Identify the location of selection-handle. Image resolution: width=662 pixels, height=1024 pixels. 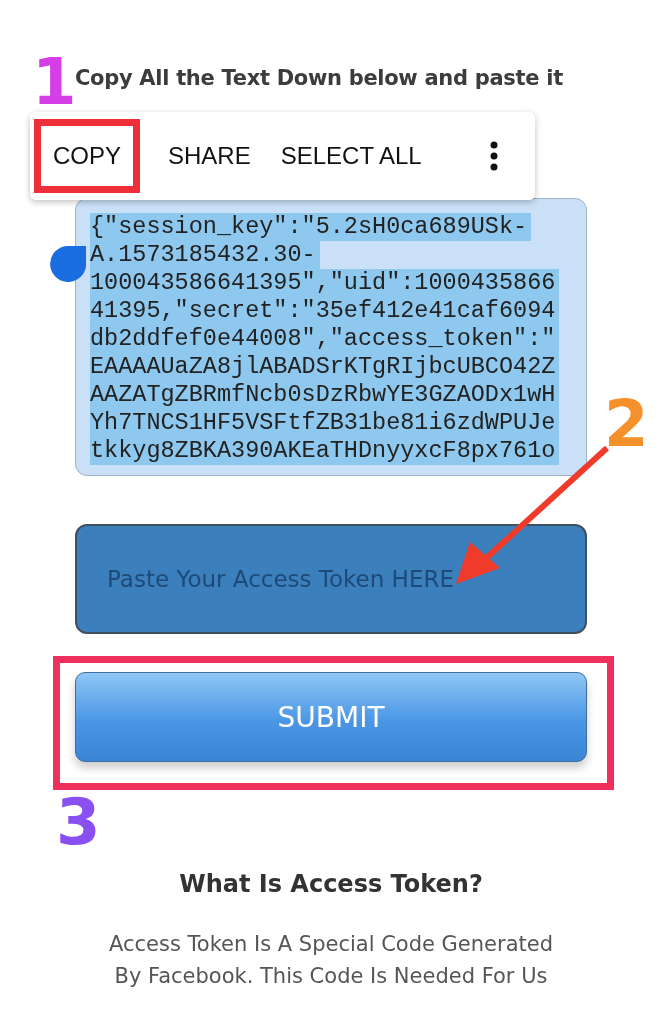
(68, 265).